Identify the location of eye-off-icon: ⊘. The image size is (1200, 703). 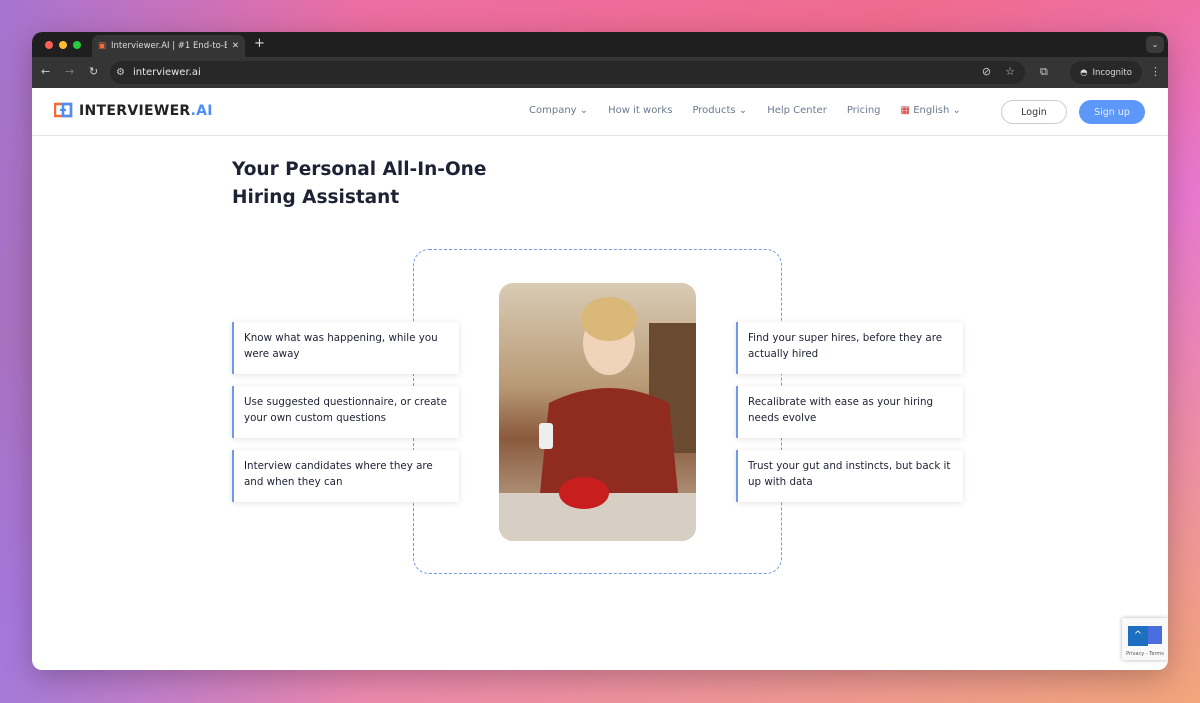
(986, 71).